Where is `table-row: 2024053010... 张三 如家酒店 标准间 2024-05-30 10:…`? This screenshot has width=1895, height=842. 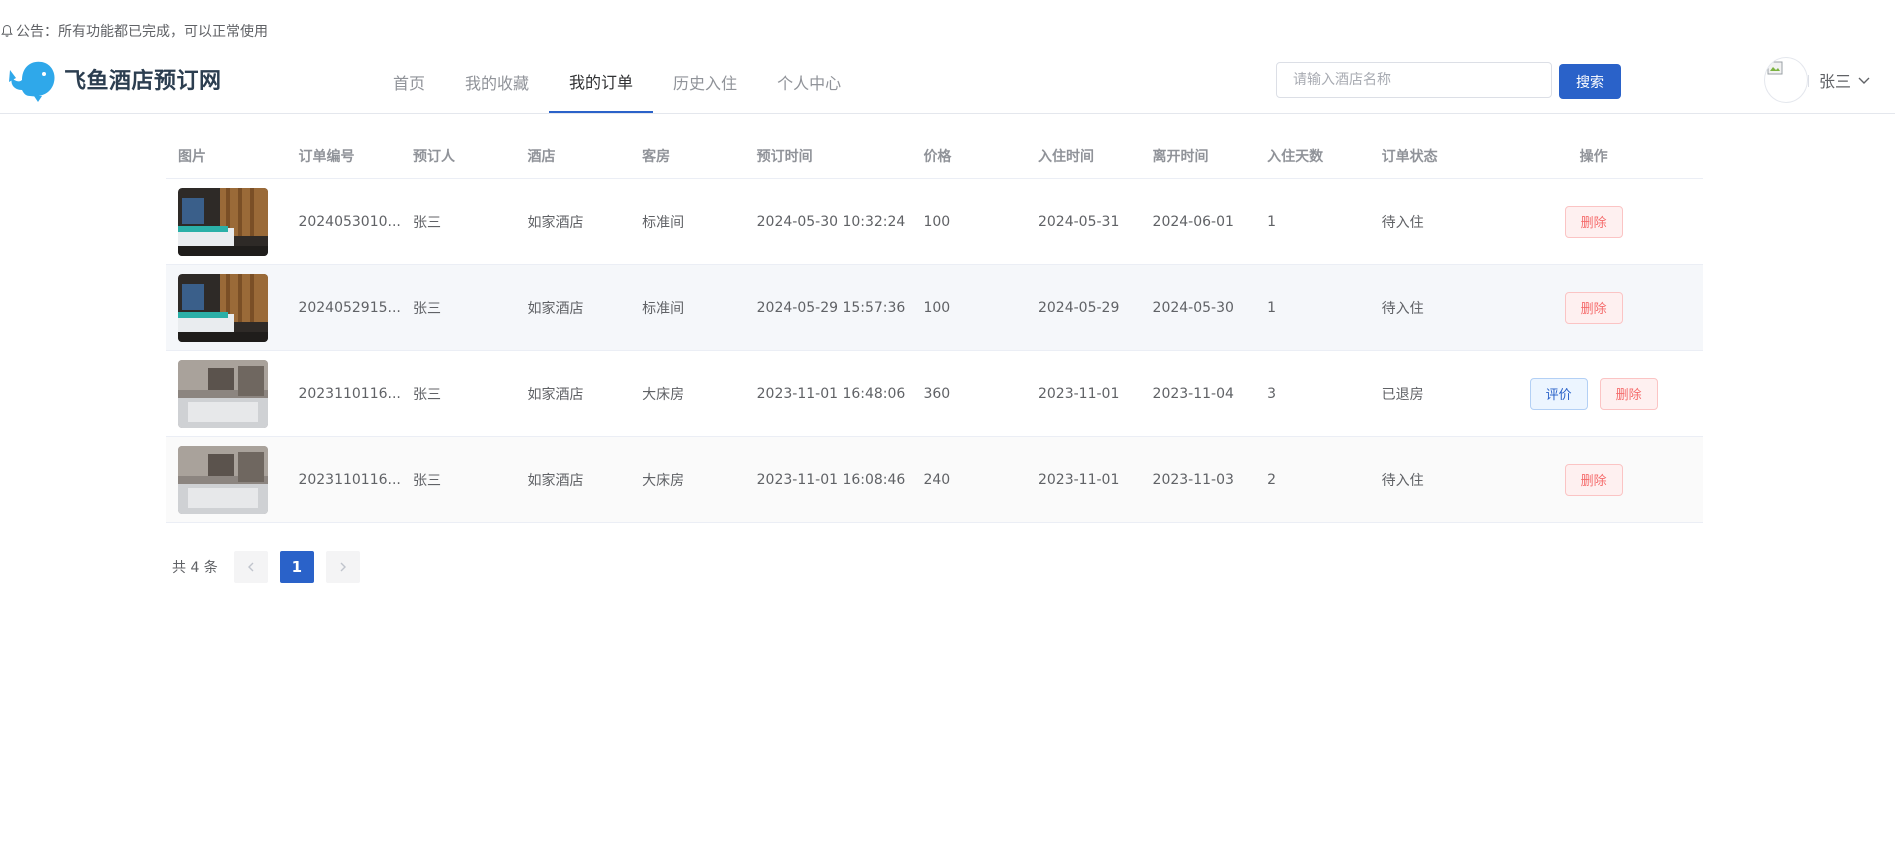
table-row: 2024053010... 张三 如家酒店 标准间 2024-05-30 10:… is located at coordinates (934, 222).